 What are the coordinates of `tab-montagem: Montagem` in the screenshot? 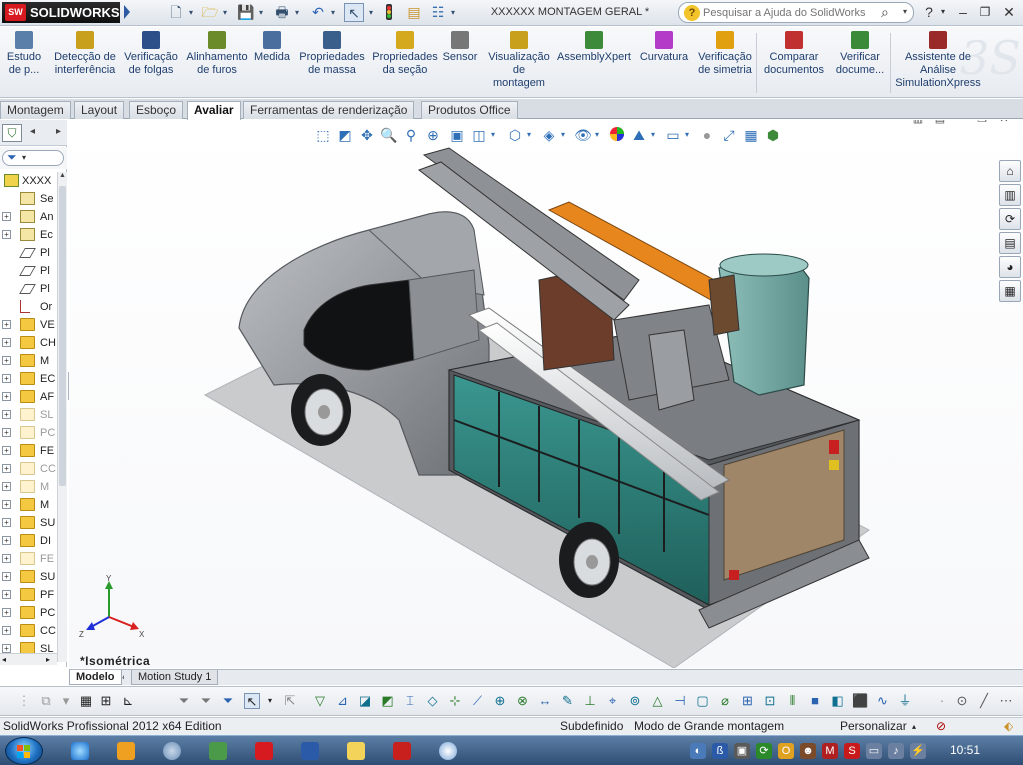 It's located at (35, 110).